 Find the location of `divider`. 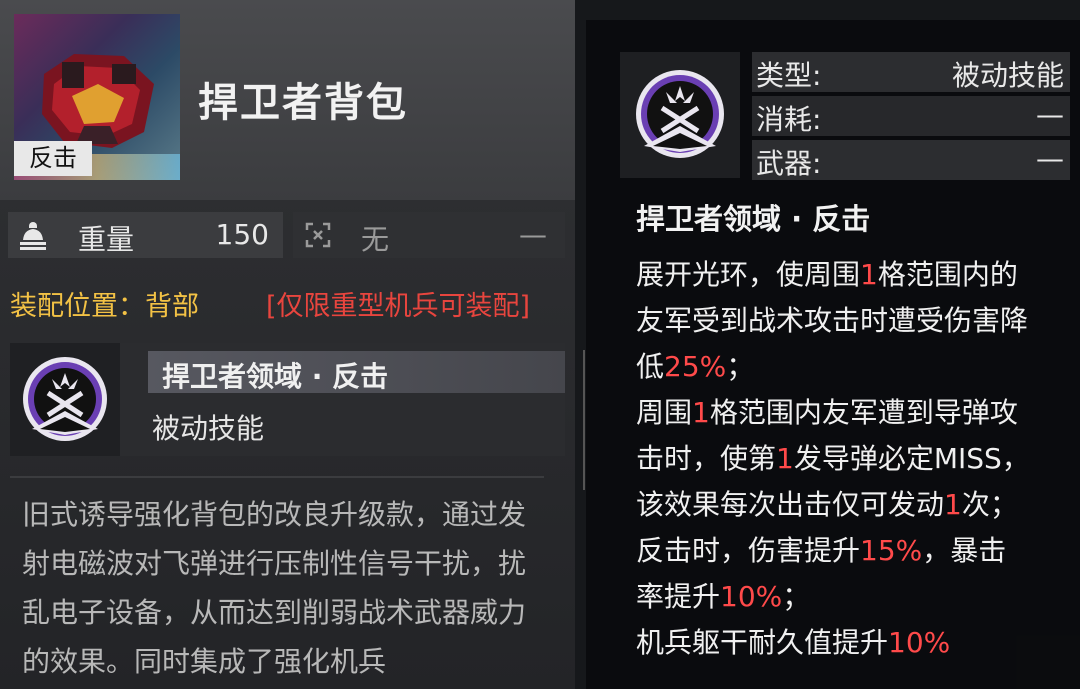

divider is located at coordinates (277, 477).